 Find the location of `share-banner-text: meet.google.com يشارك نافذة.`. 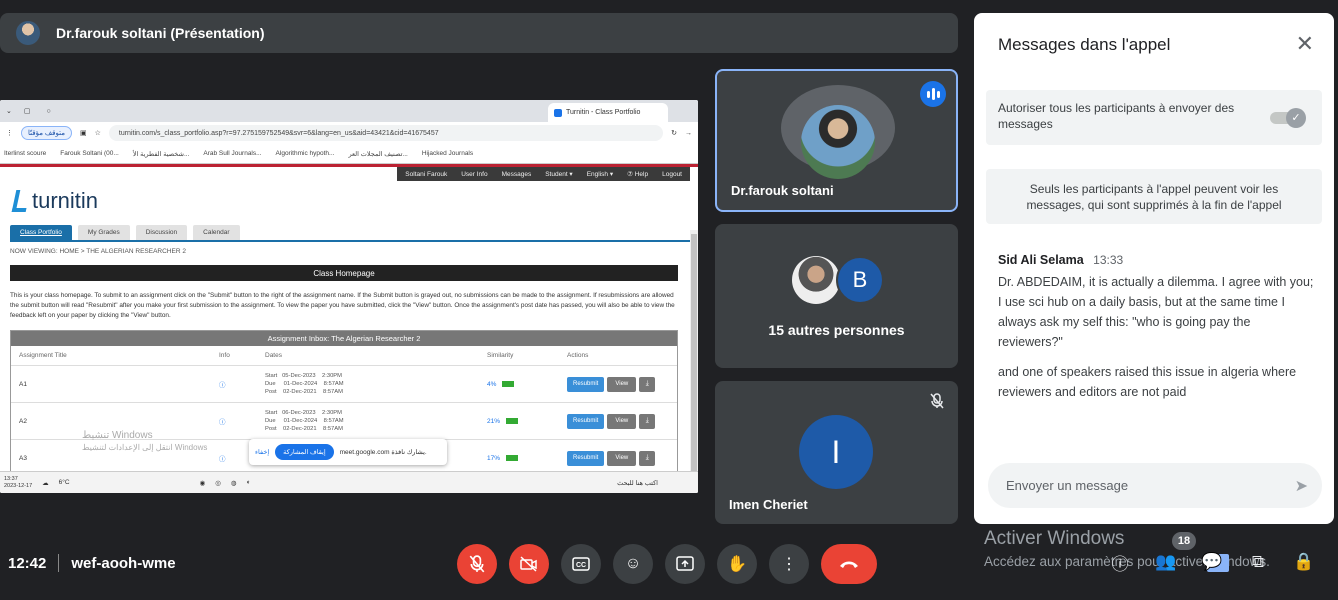

share-banner-text: meet.google.com يشارك نافذة. is located at coordinates (383, 452).